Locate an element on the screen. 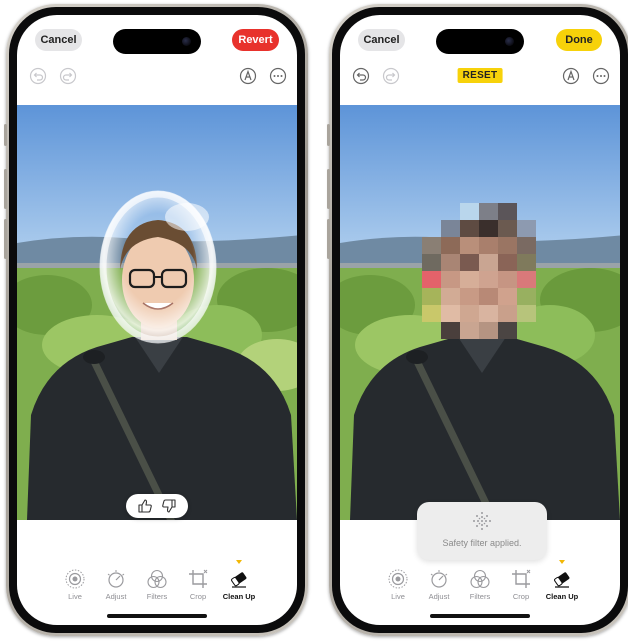 This screenshot has width=628, height=641. reset-button: RESET is located at coordinates (480, 75).